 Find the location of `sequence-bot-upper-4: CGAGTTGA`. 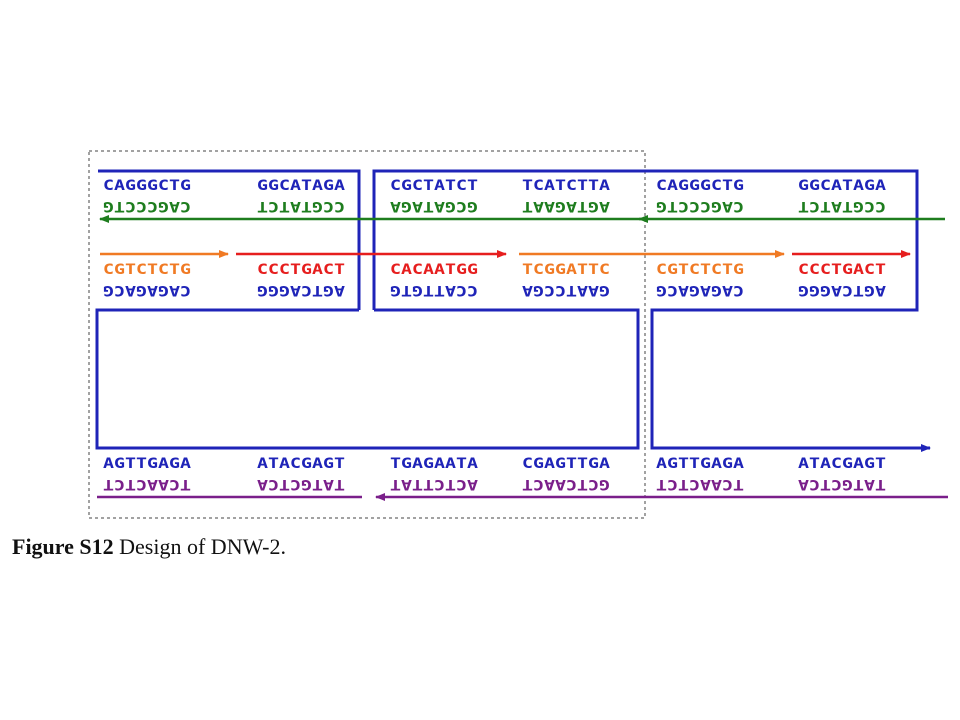

sequence-bot-upper-4: CGAGTTGA is located at coordinates (566, 464).